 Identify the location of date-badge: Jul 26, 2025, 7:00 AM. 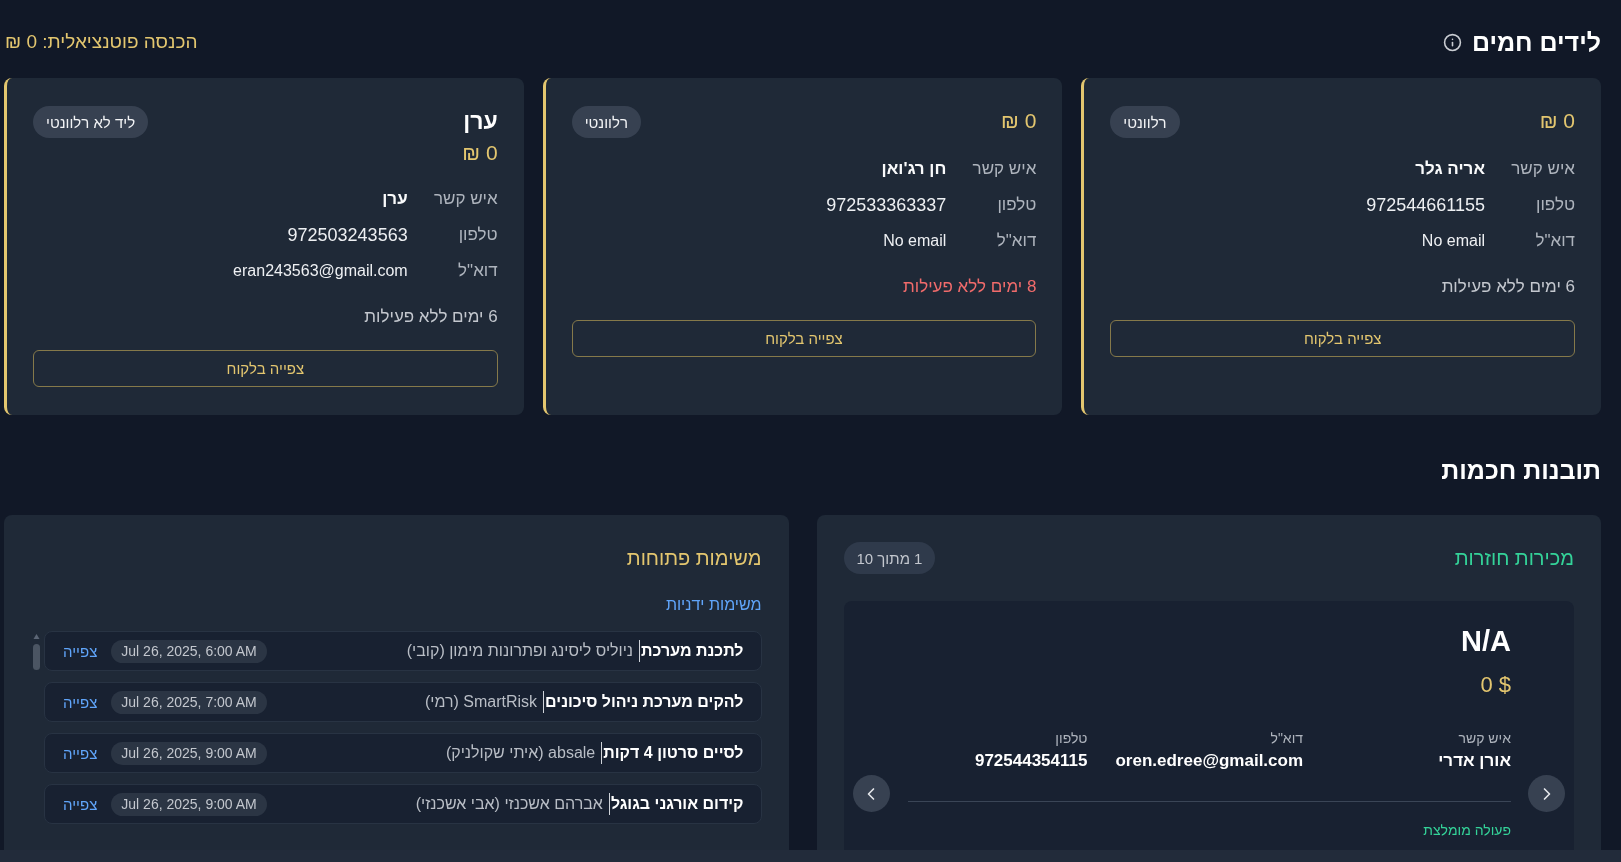
(189, 702).